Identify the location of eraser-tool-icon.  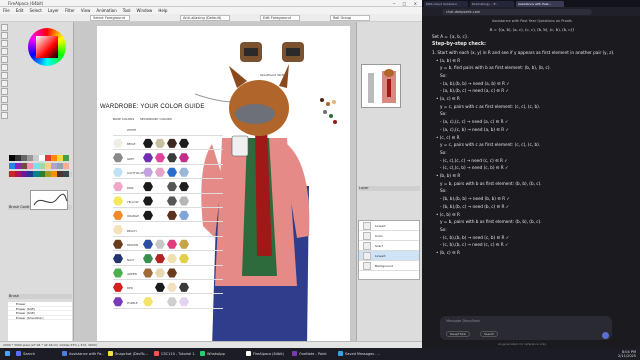
(4, 35).